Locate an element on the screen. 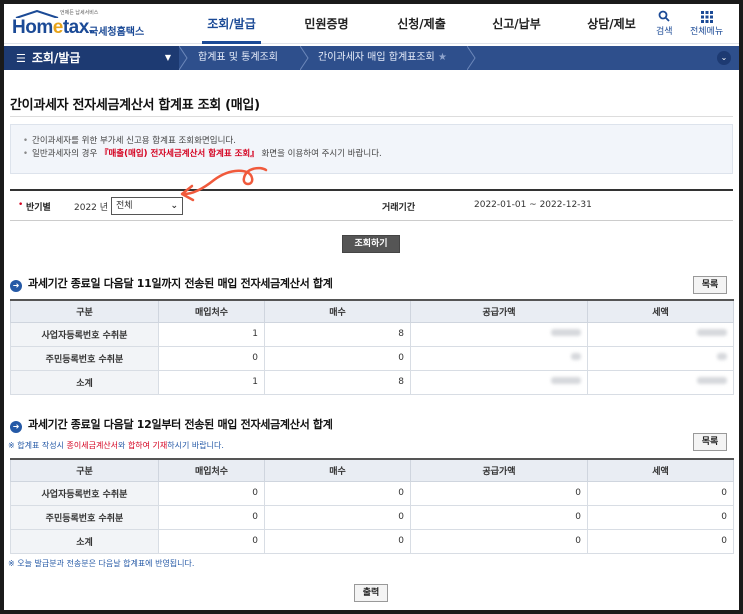 The width and height of the screenshot is (743, 614). table-row: 소계 0 0 0 0 is located at coordinates (372, 541).